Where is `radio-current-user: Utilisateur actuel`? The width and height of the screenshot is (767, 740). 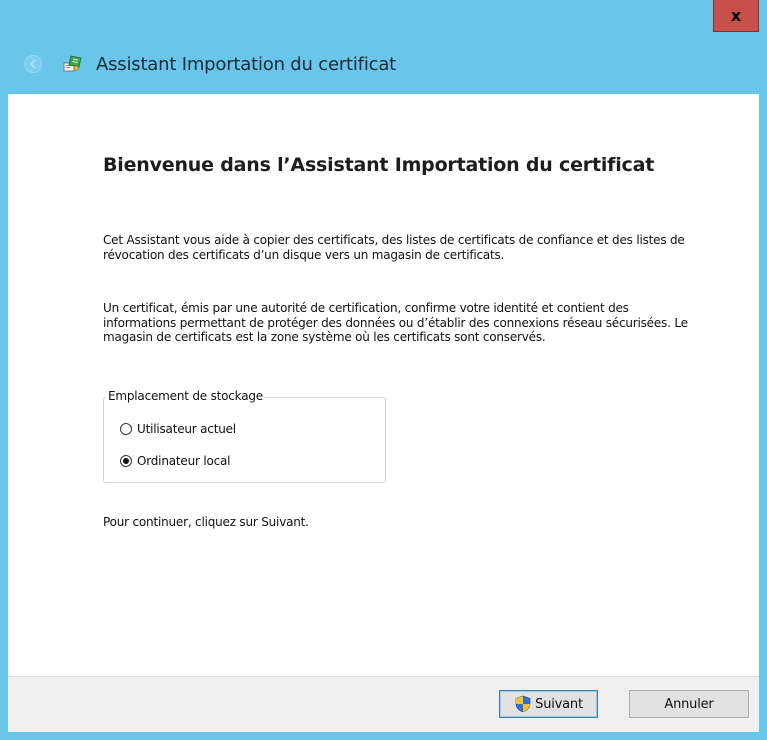
radio-current-user: Utilisateur actuel is located at coordinates (178, 429).